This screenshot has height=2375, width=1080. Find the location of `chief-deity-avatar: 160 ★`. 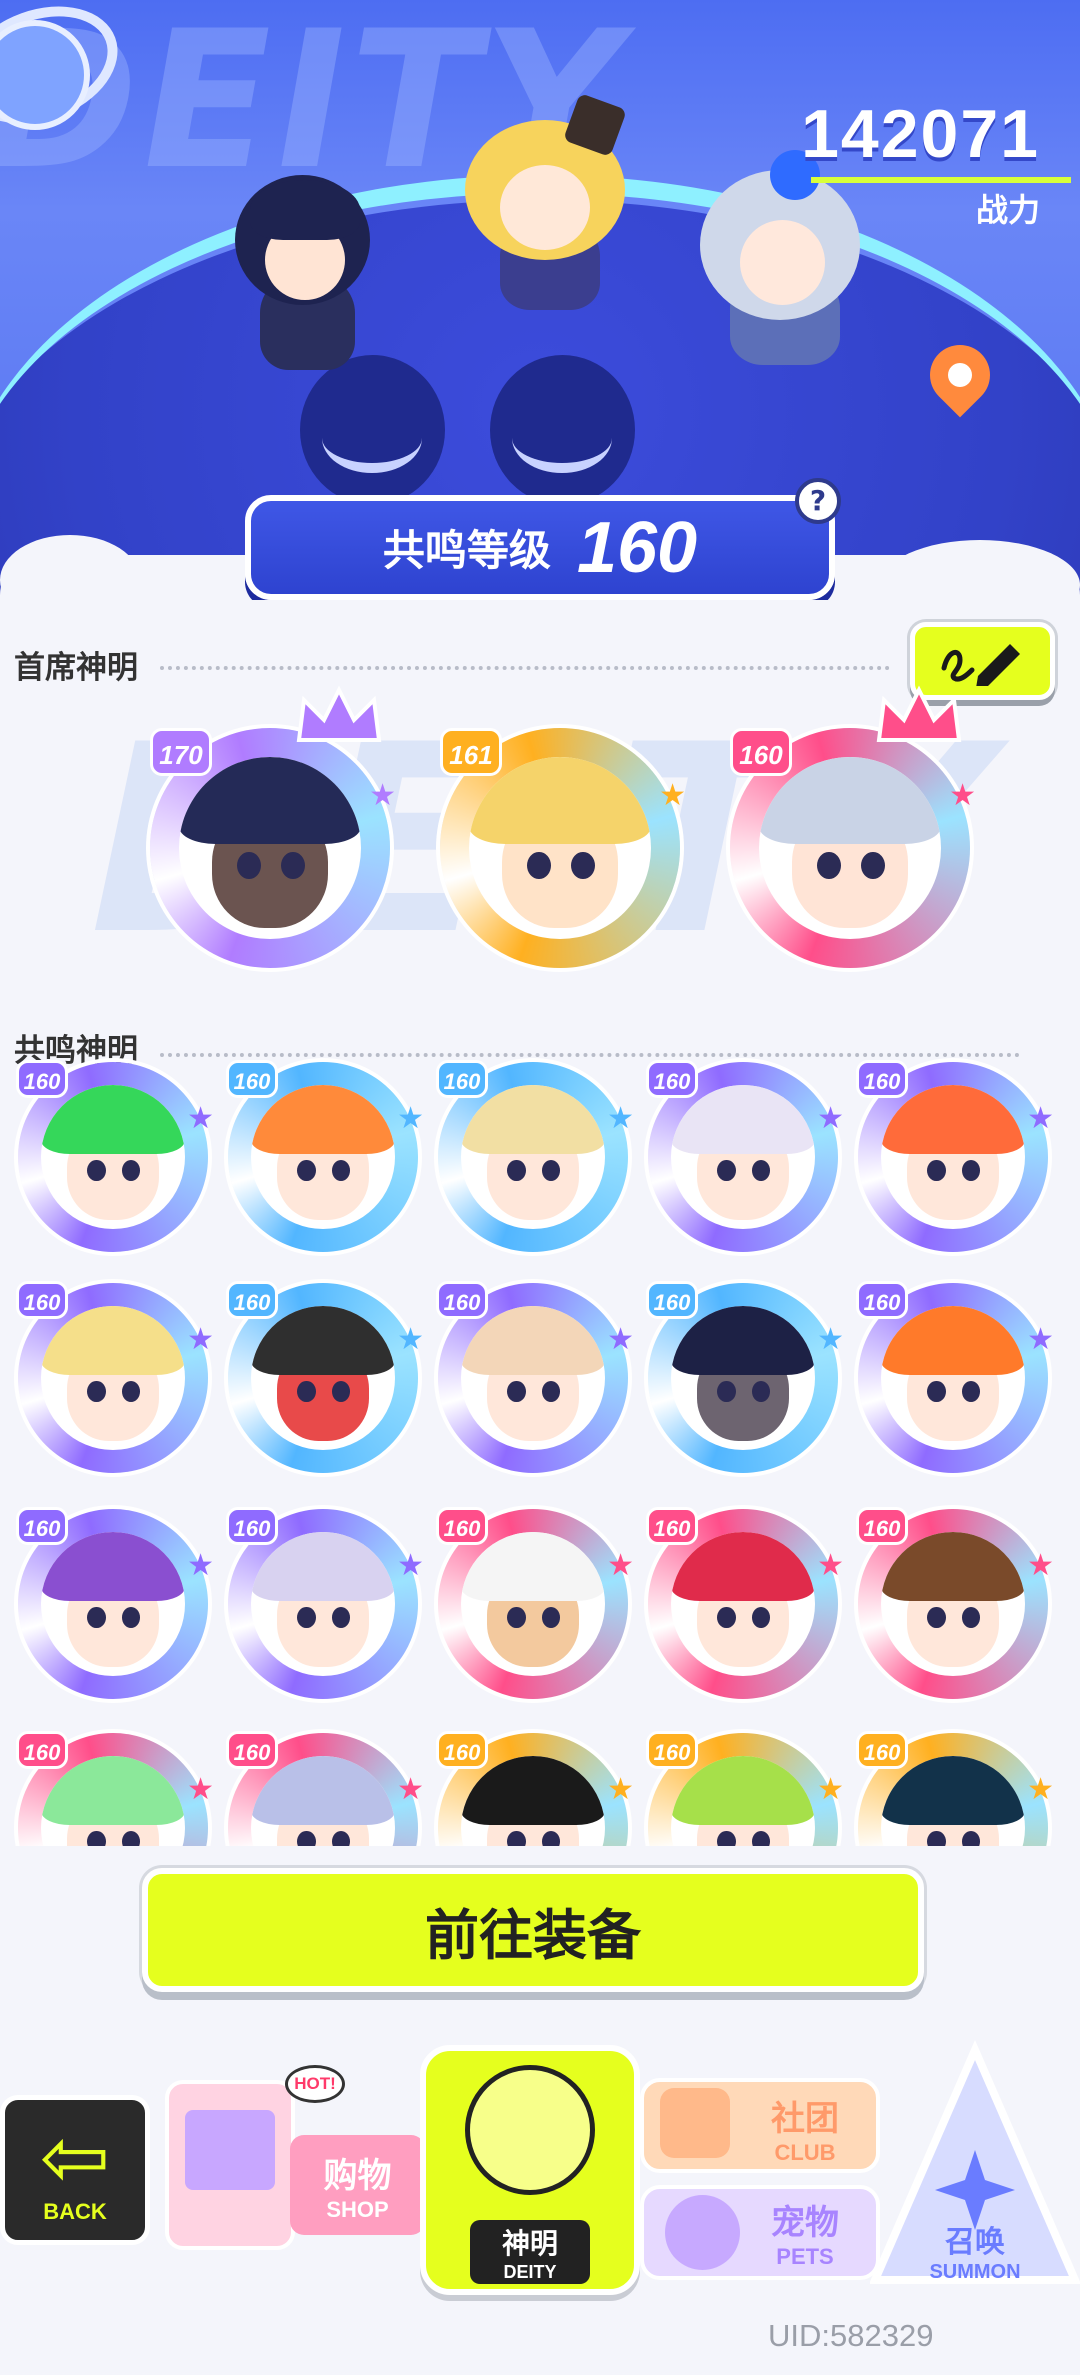

chief-deity-avatar: 160 ★ is located at coordinates (853, 826).